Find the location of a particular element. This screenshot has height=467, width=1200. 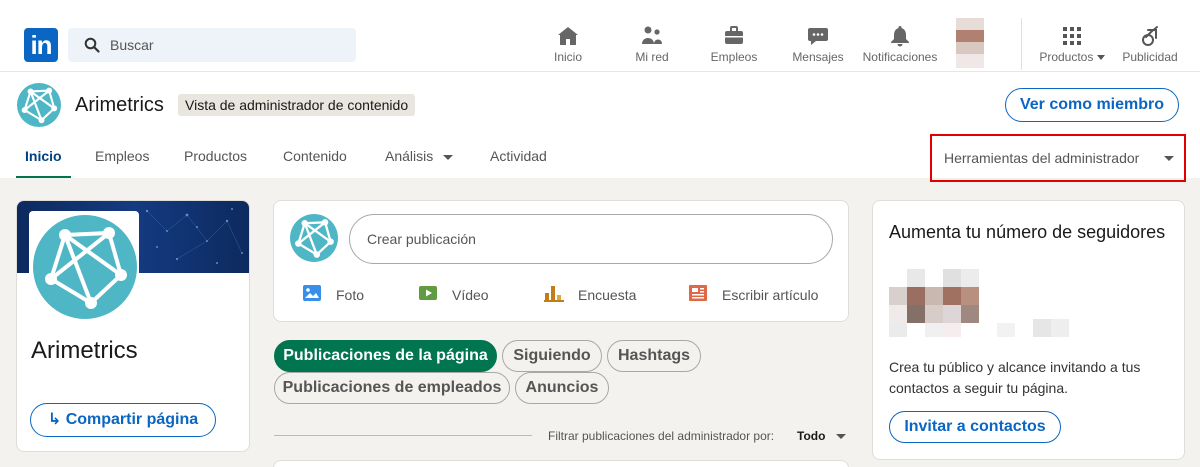

nav-item-notifications: Notificaciones is located at coordinates (900, 47).